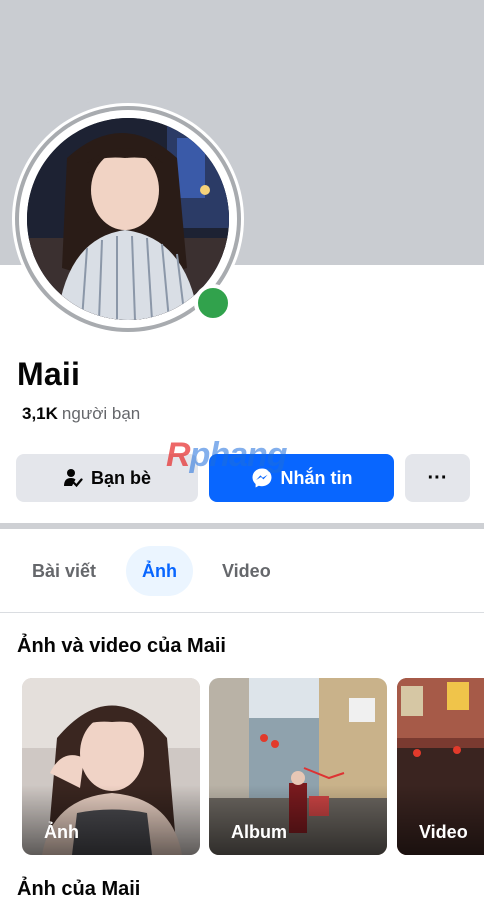  Describe the element at coordinates (111, 766) in the screenshot. I see `media-card-photos: Ảnh` at that location.